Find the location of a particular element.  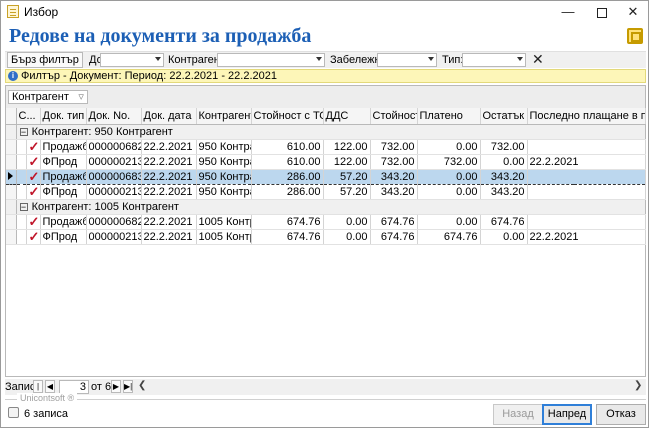

records-icon is located at coordinates (13, 412).